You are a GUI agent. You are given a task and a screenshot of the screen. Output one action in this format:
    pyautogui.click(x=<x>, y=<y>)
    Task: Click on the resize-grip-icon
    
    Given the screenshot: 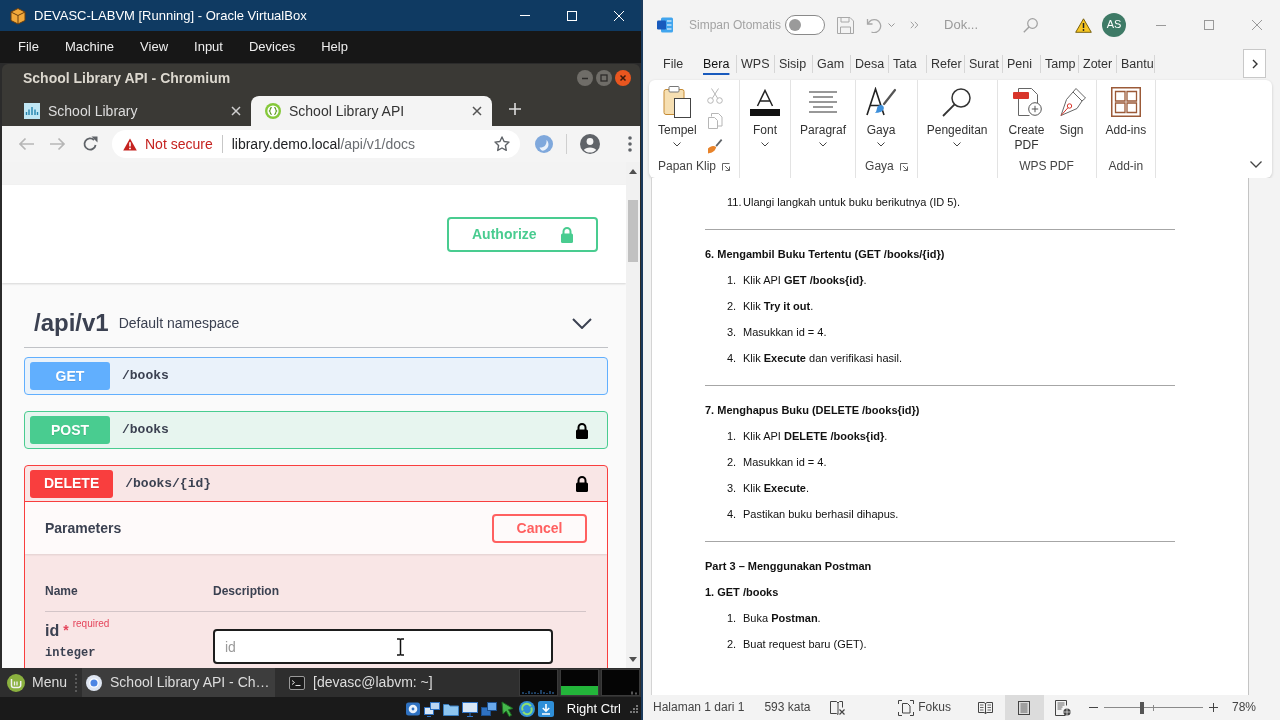 What is the action you would take?
    pyautogui.click(x=634, y=708)
    